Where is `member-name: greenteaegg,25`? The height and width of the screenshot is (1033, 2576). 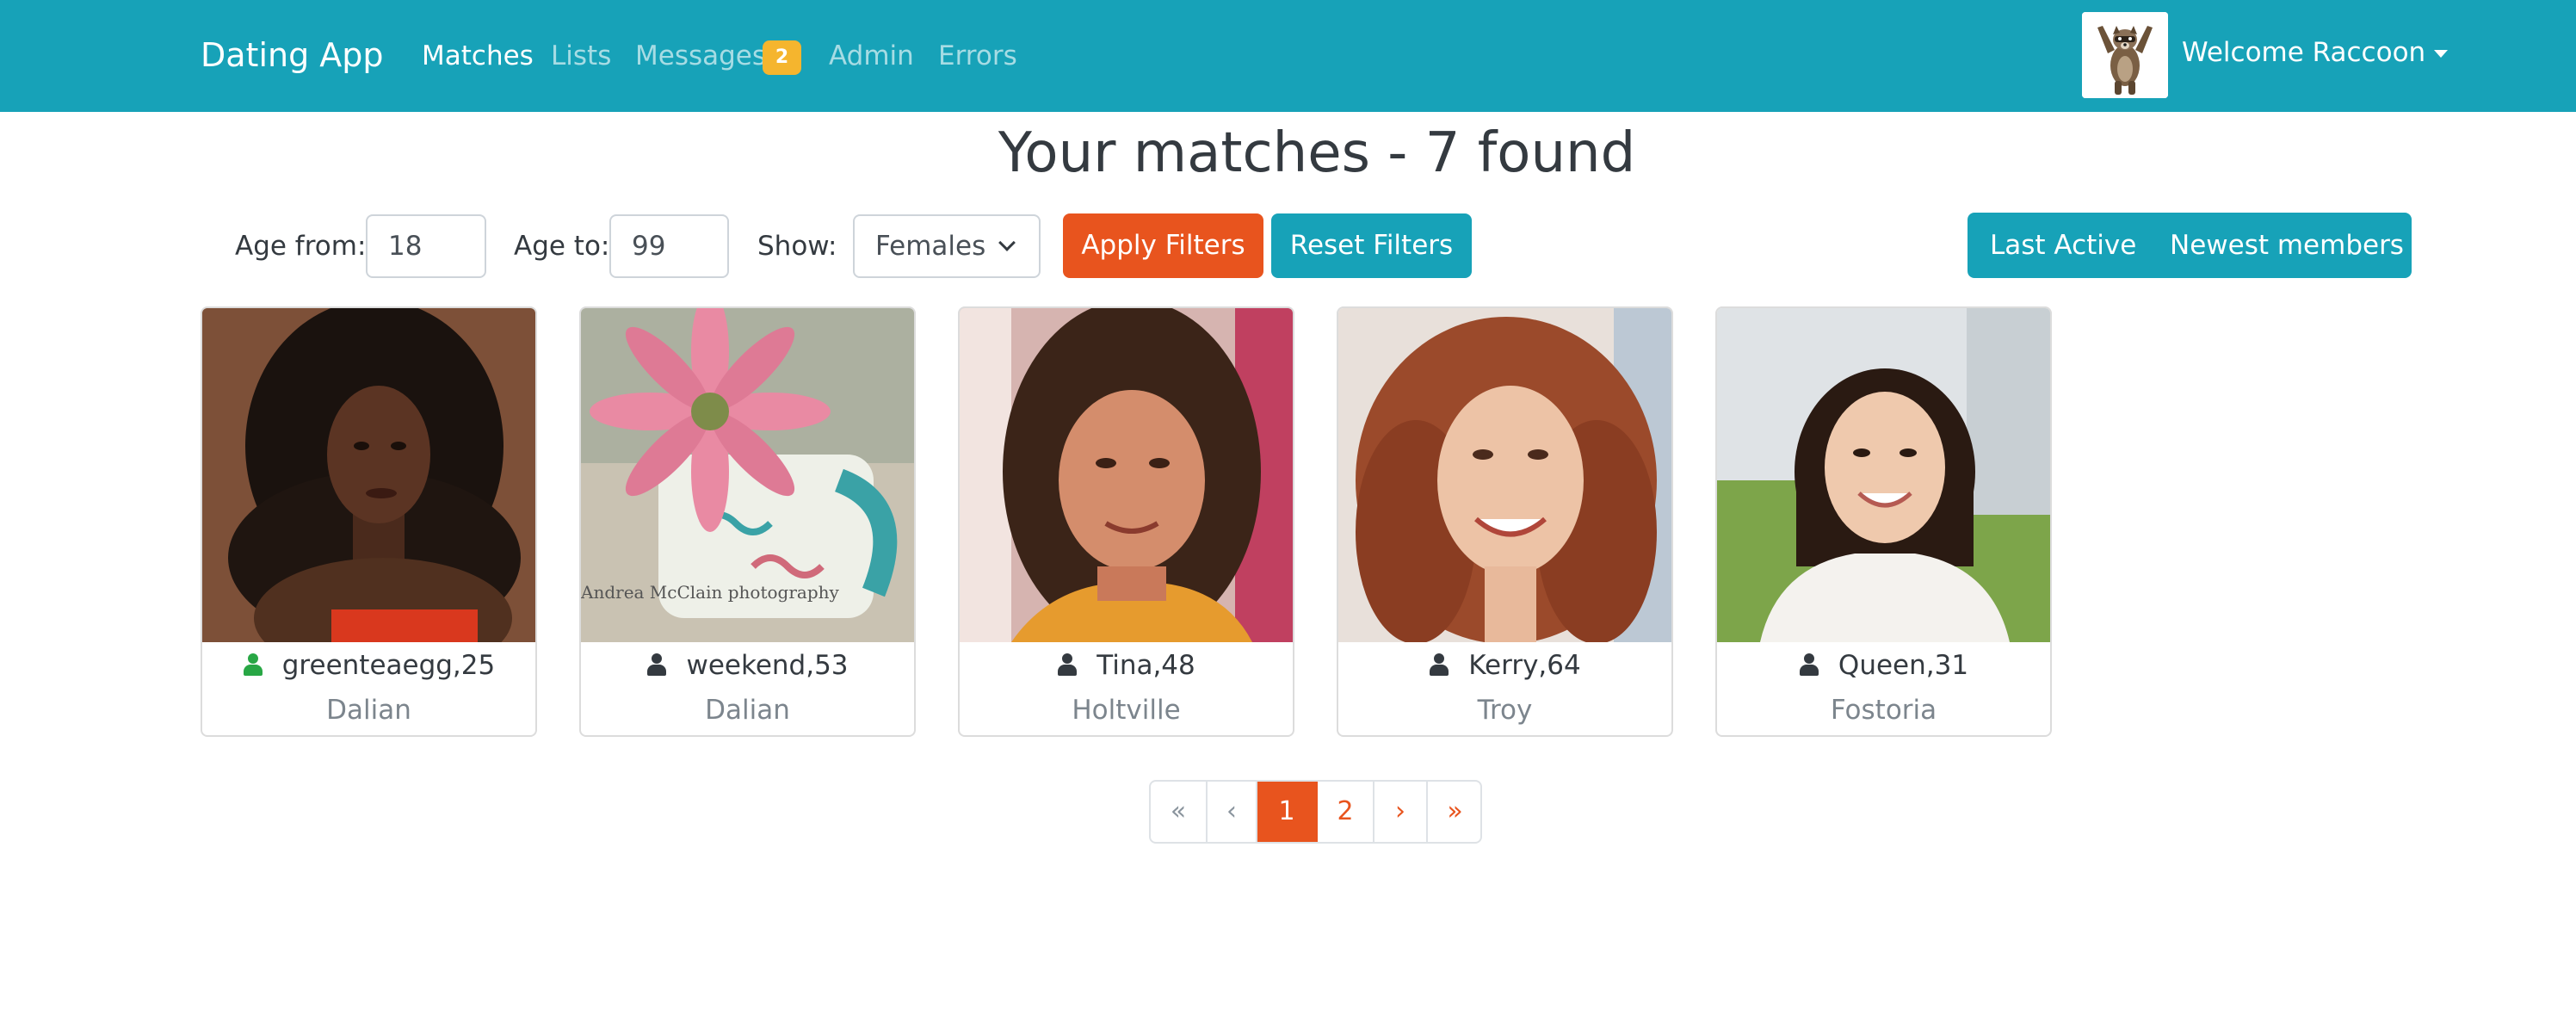
member-name: greenteaegg,25 is located at coordinates (368, 665).